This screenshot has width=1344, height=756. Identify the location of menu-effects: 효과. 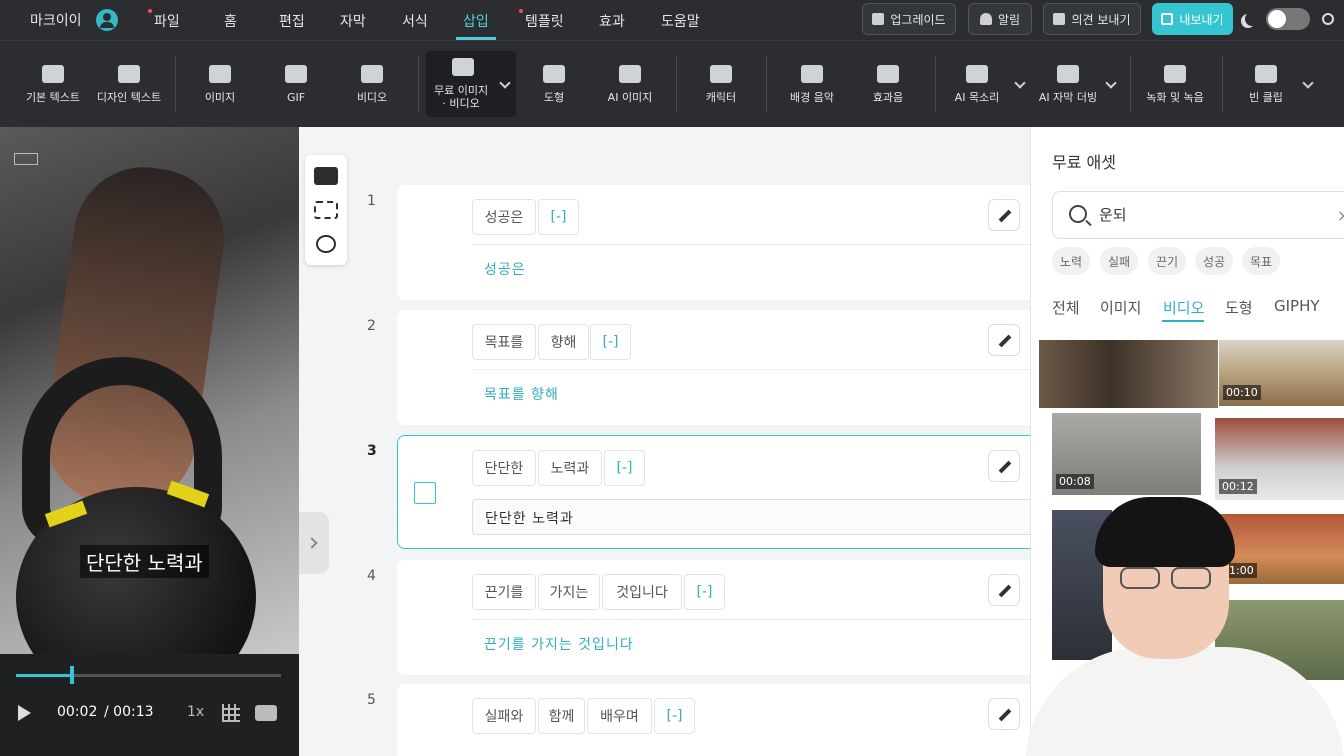
(612, 21).